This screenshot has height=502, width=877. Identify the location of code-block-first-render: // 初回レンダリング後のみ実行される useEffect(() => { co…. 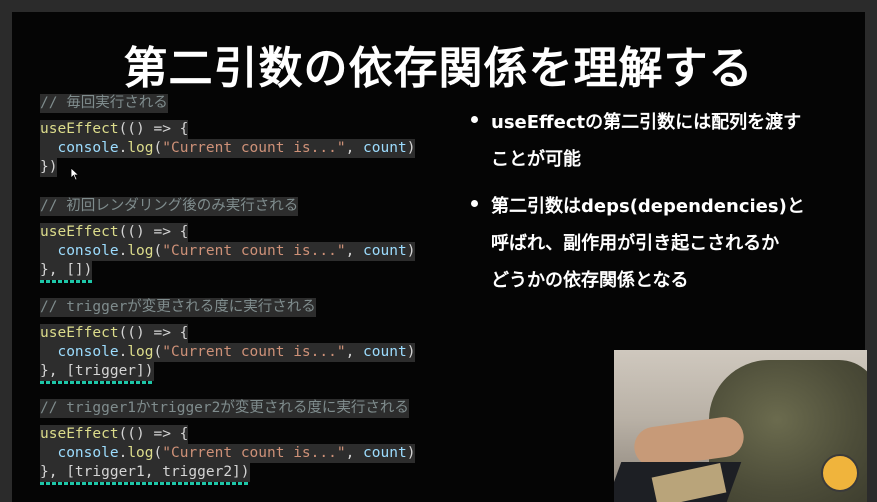
(228, 240).